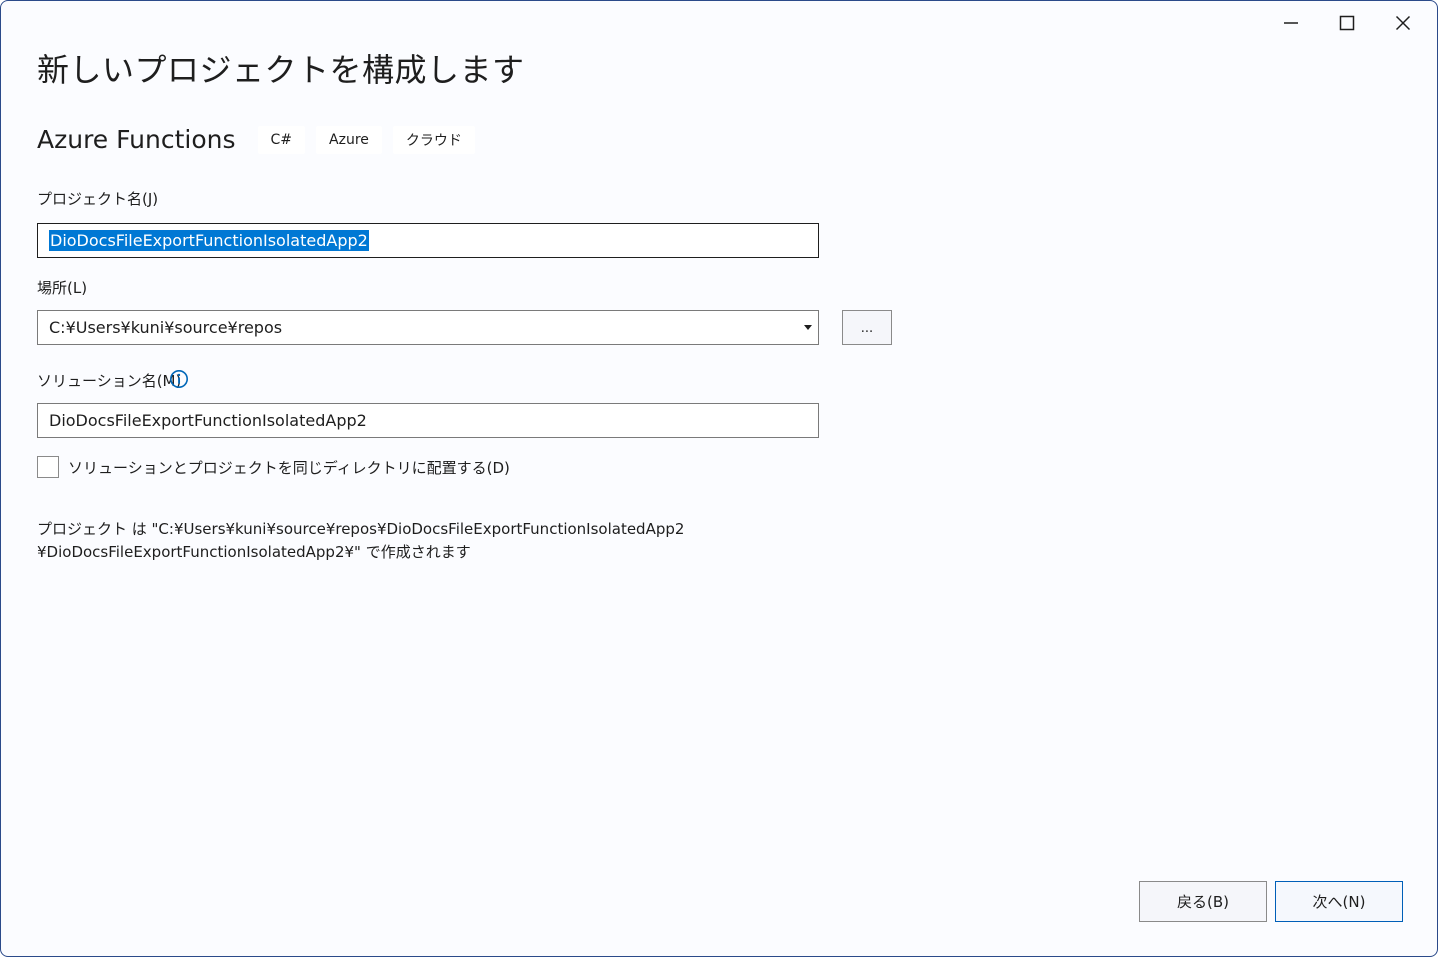 The image size is (1438, 957). What do you see at coordinates (428, 240) in the screenshot?
I see `project-name-input: DioDocsFileExportFunctionIsolatedApp2` at bounding box center [428, 240].